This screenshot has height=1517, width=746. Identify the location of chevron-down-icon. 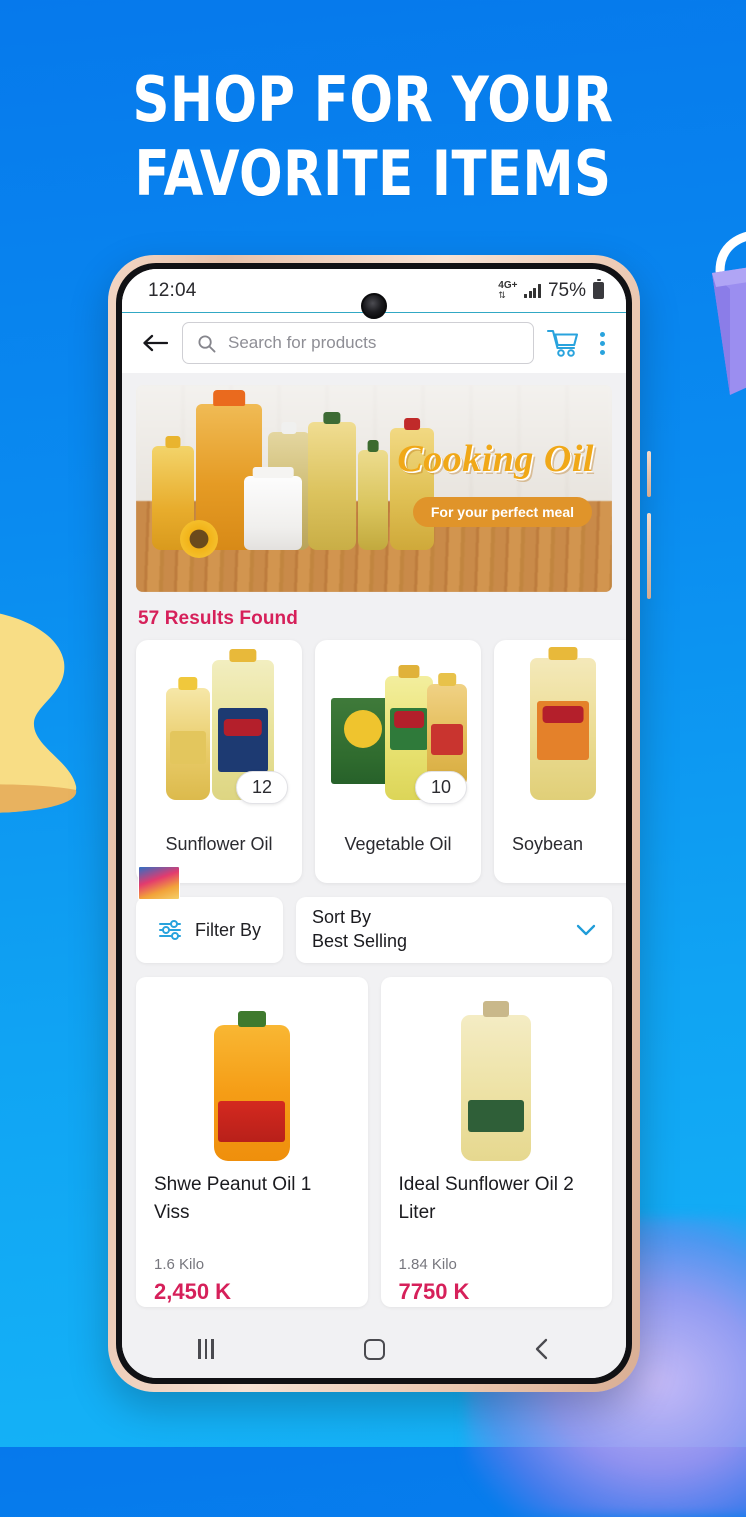
(586, 930).